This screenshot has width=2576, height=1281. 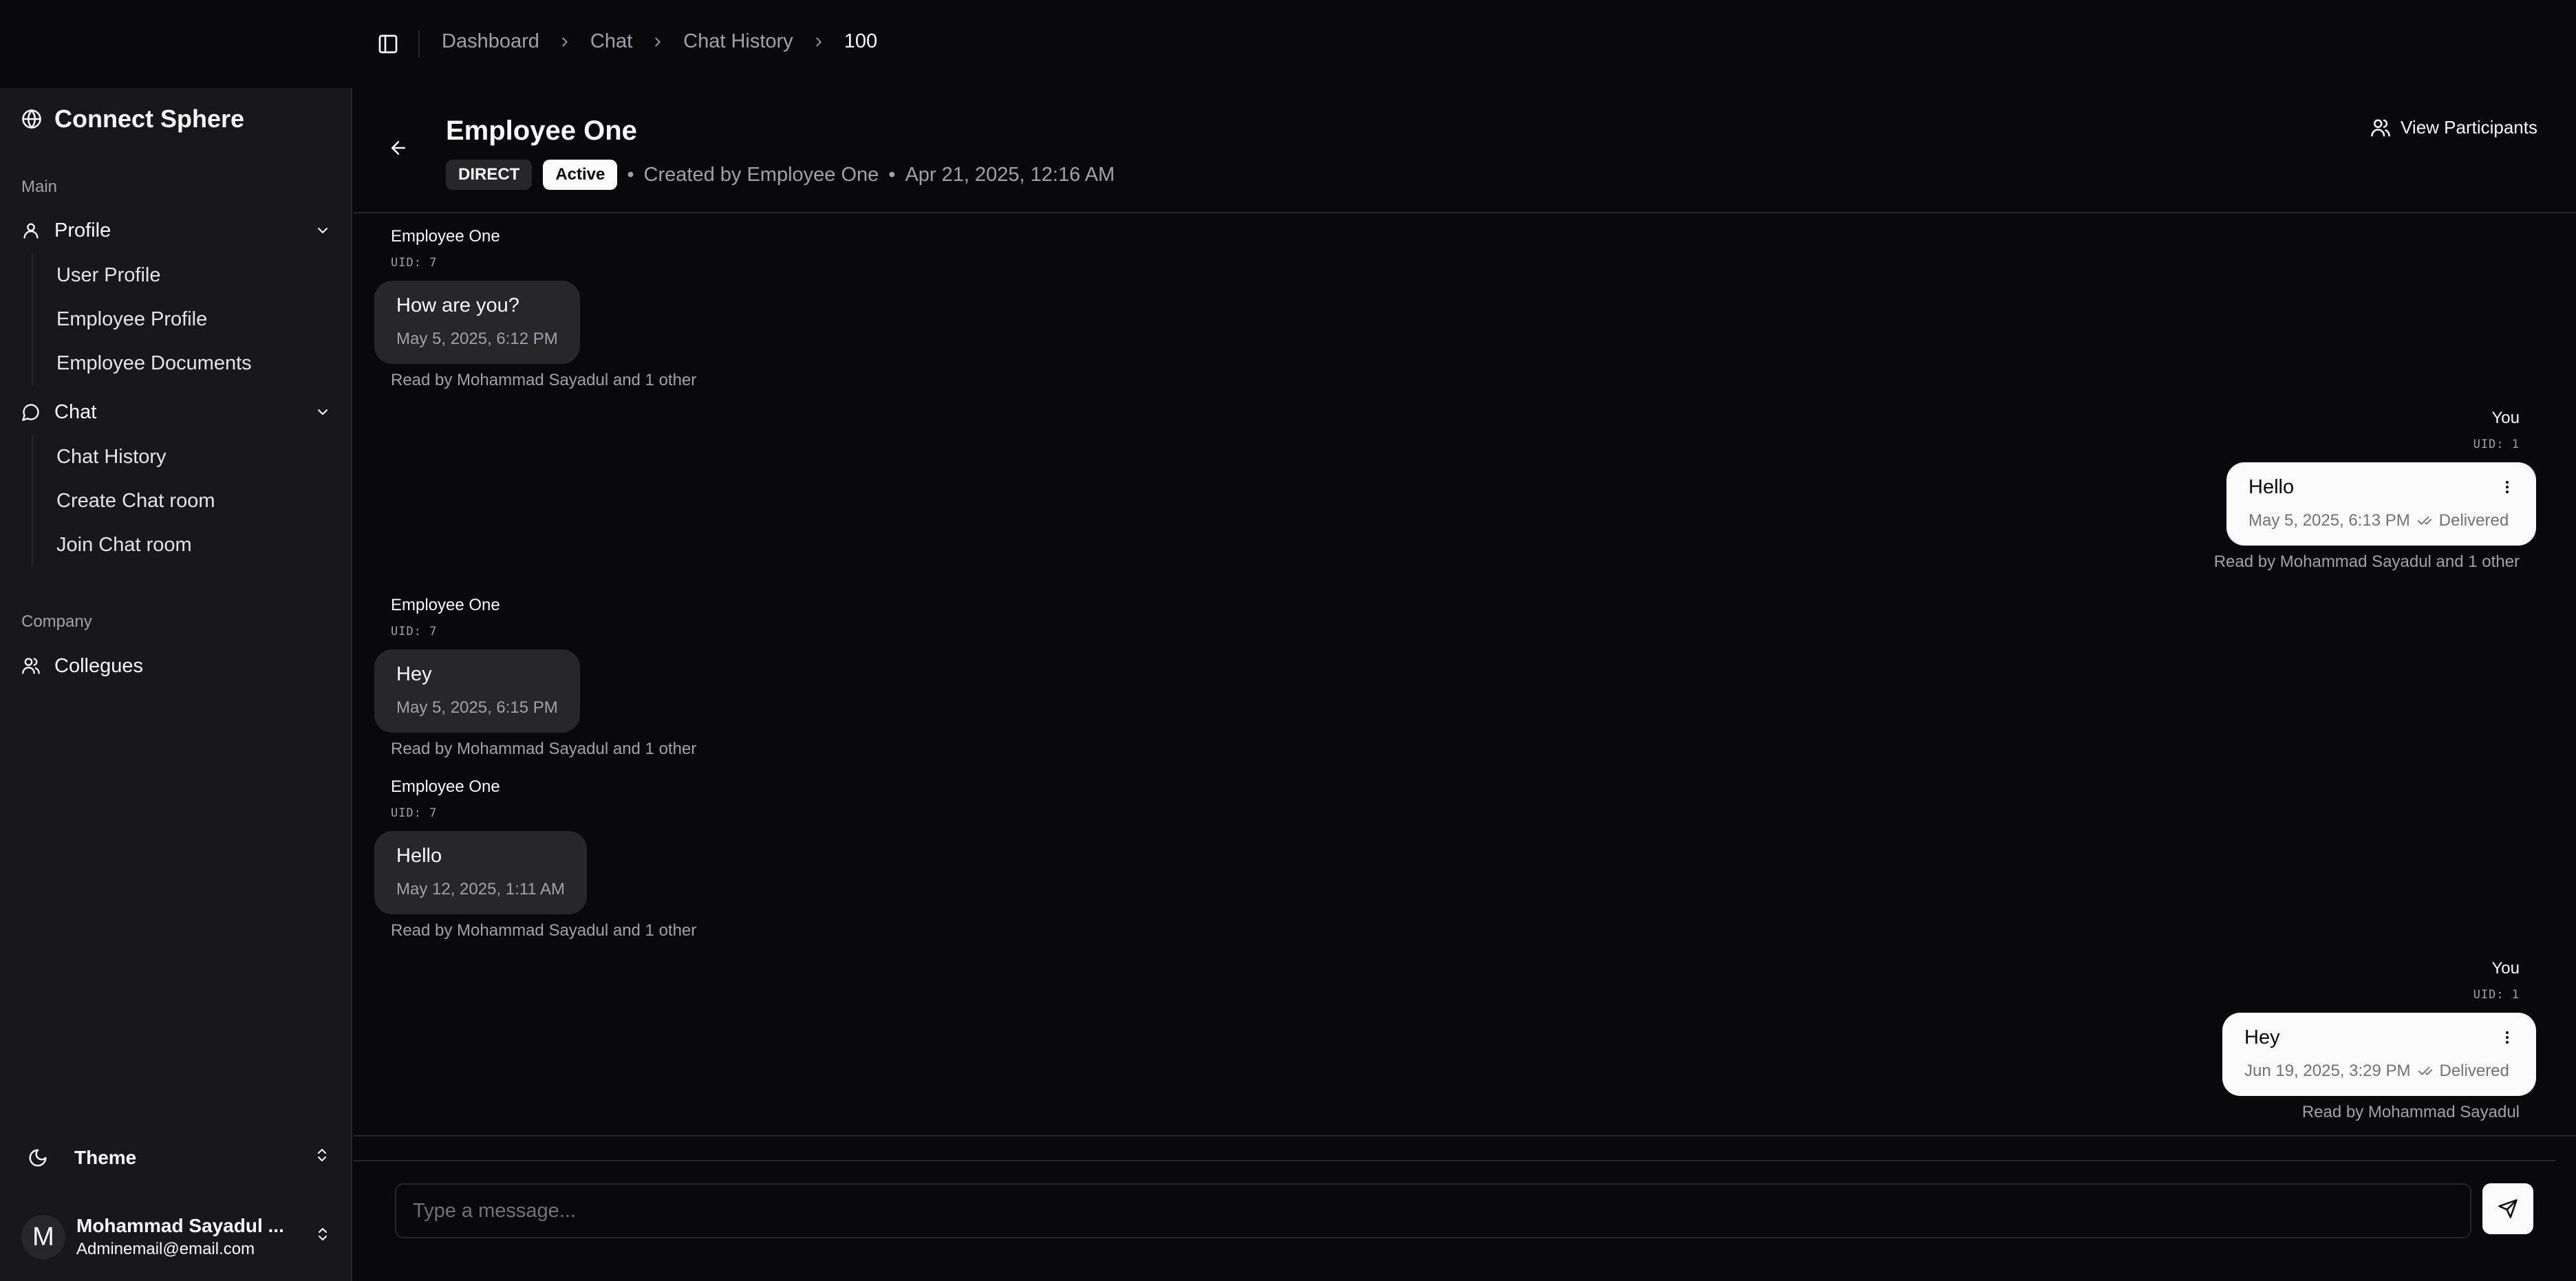 I want to click on avatar: M, so click(x=43, y=1237).